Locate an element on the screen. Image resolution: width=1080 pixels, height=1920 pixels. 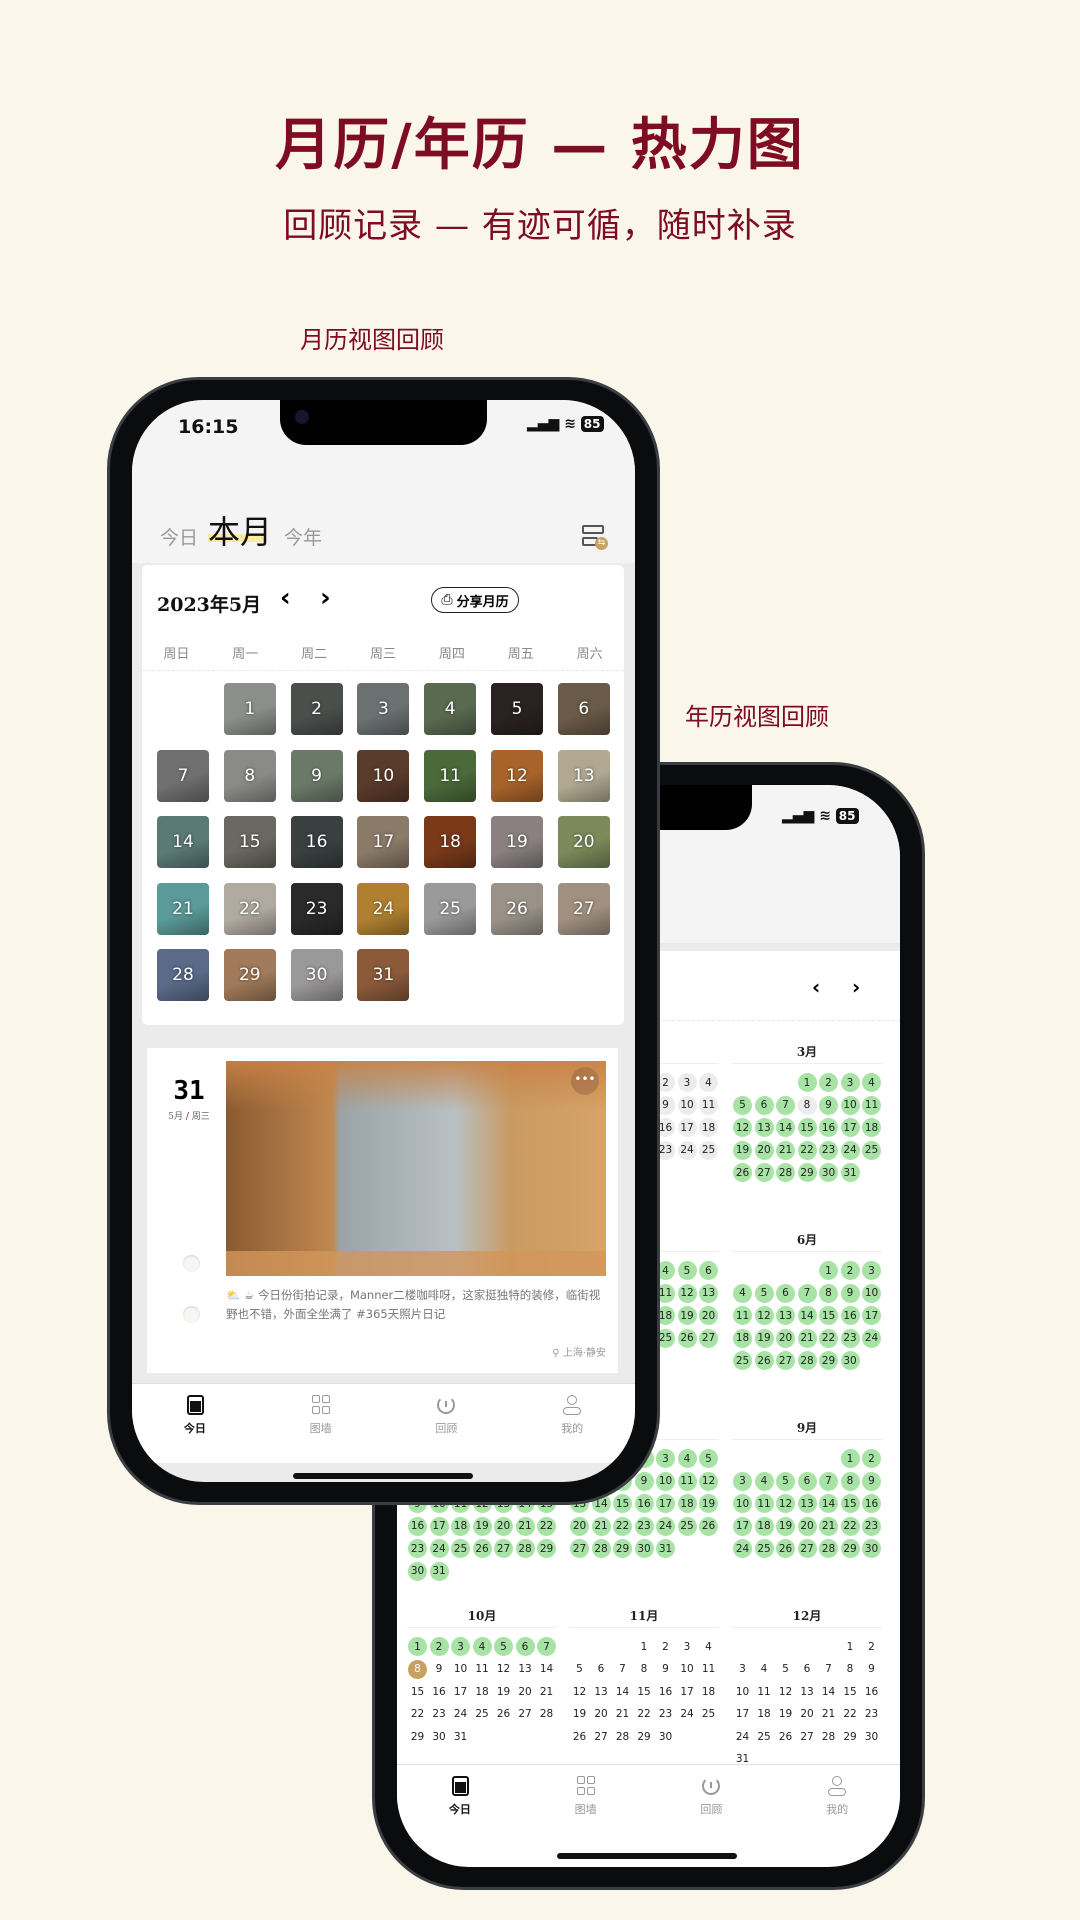
share-calendar-button: ⎙ 分享月历 is located at coordinates (475, 600).